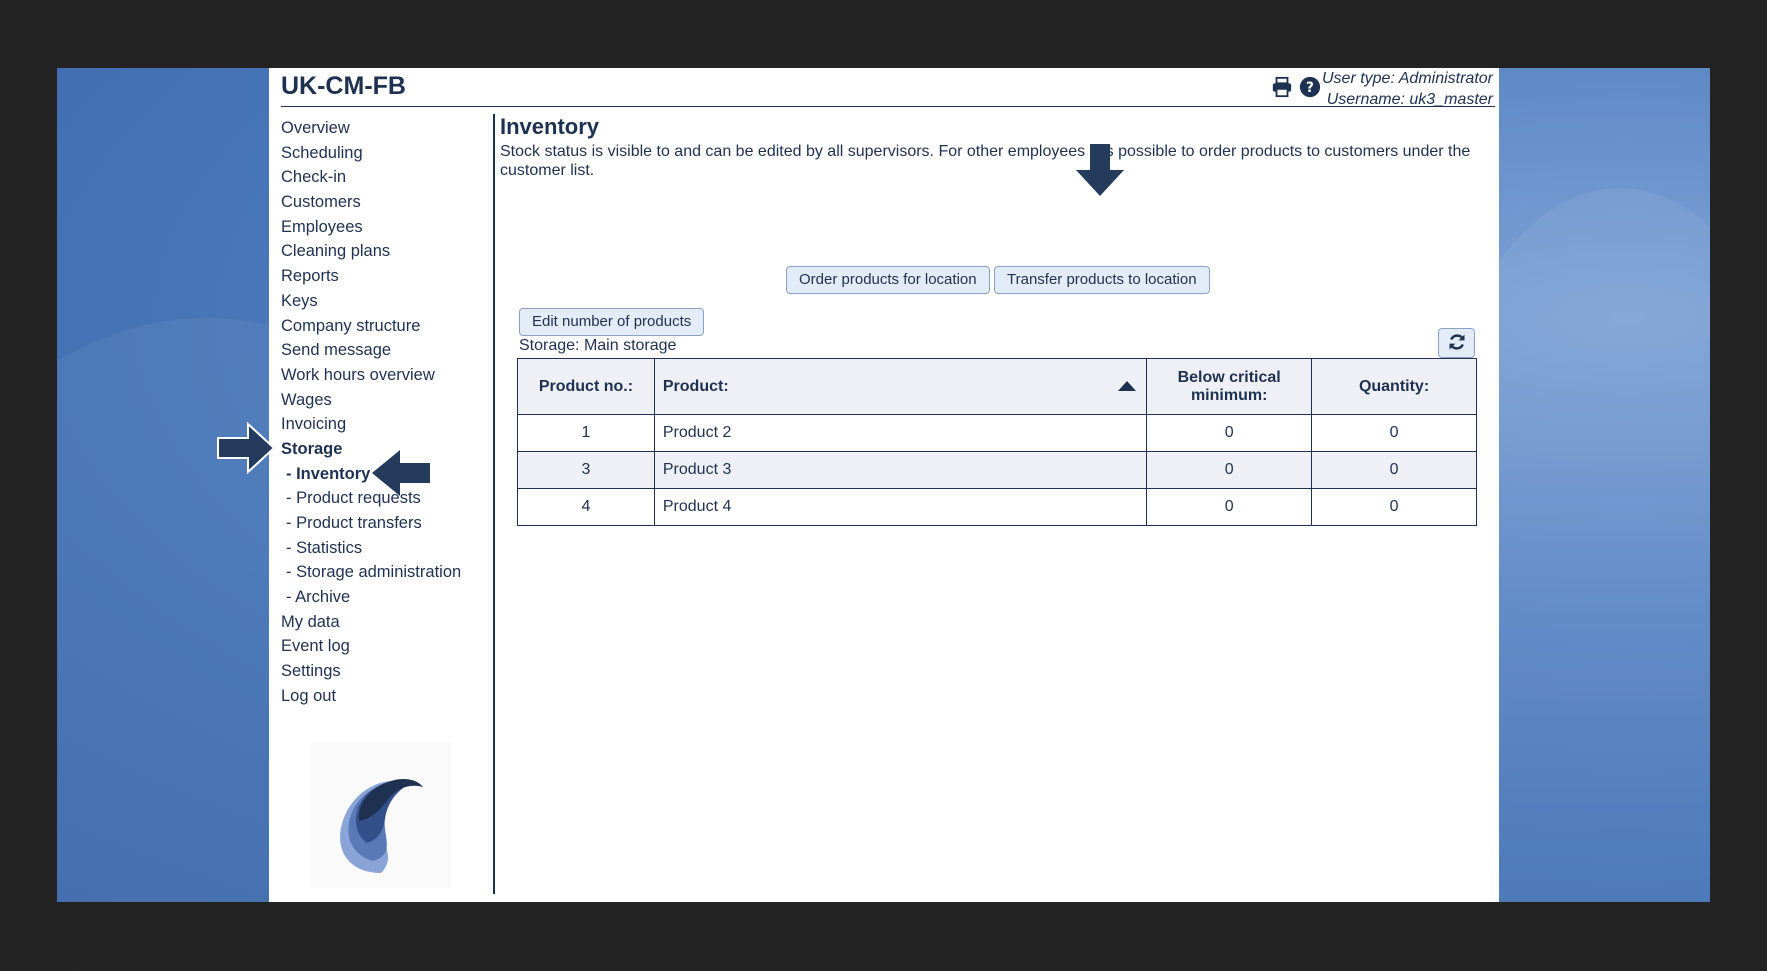 The image size is (1767, 971). Describe the element at coordinates (381, 815) in the screenshot. I see `company-logo` at that location.